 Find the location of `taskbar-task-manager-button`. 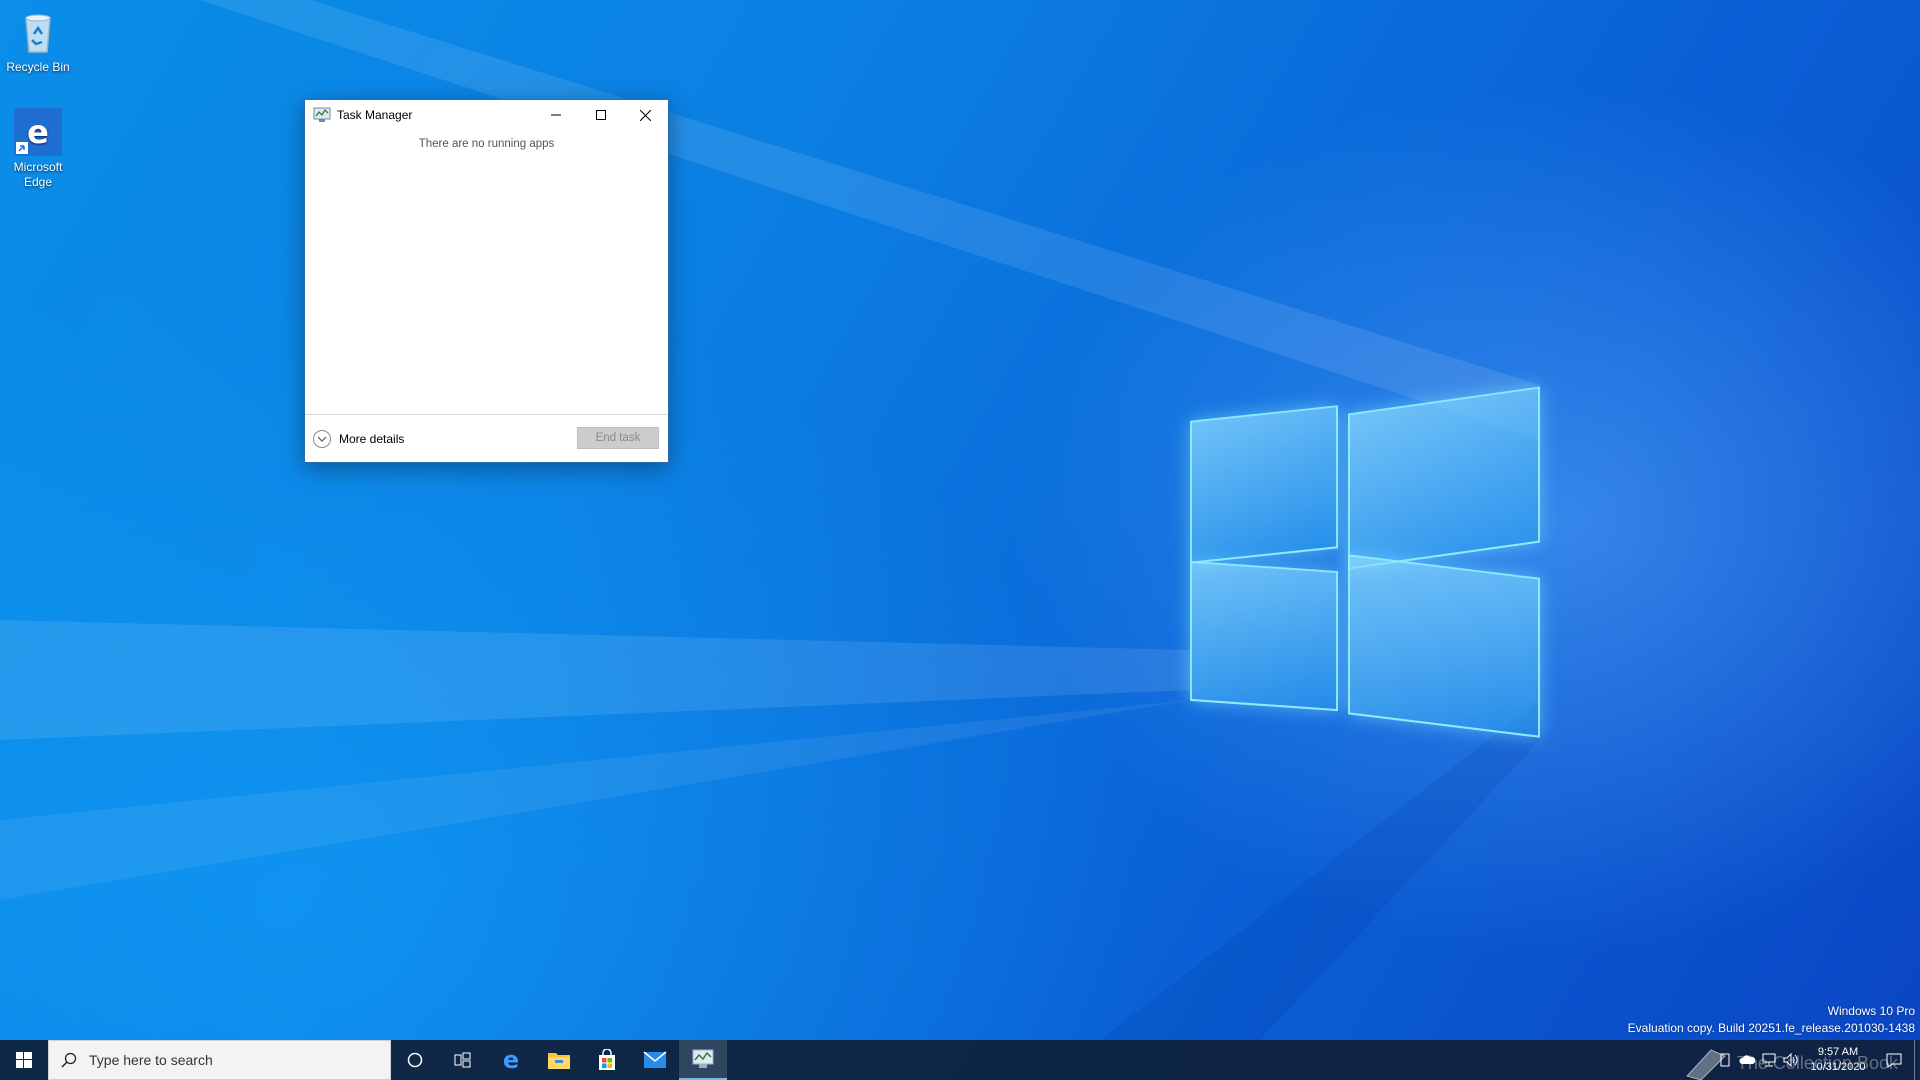

taskbar-task-manager-button is located at coordinates (703, 1060).